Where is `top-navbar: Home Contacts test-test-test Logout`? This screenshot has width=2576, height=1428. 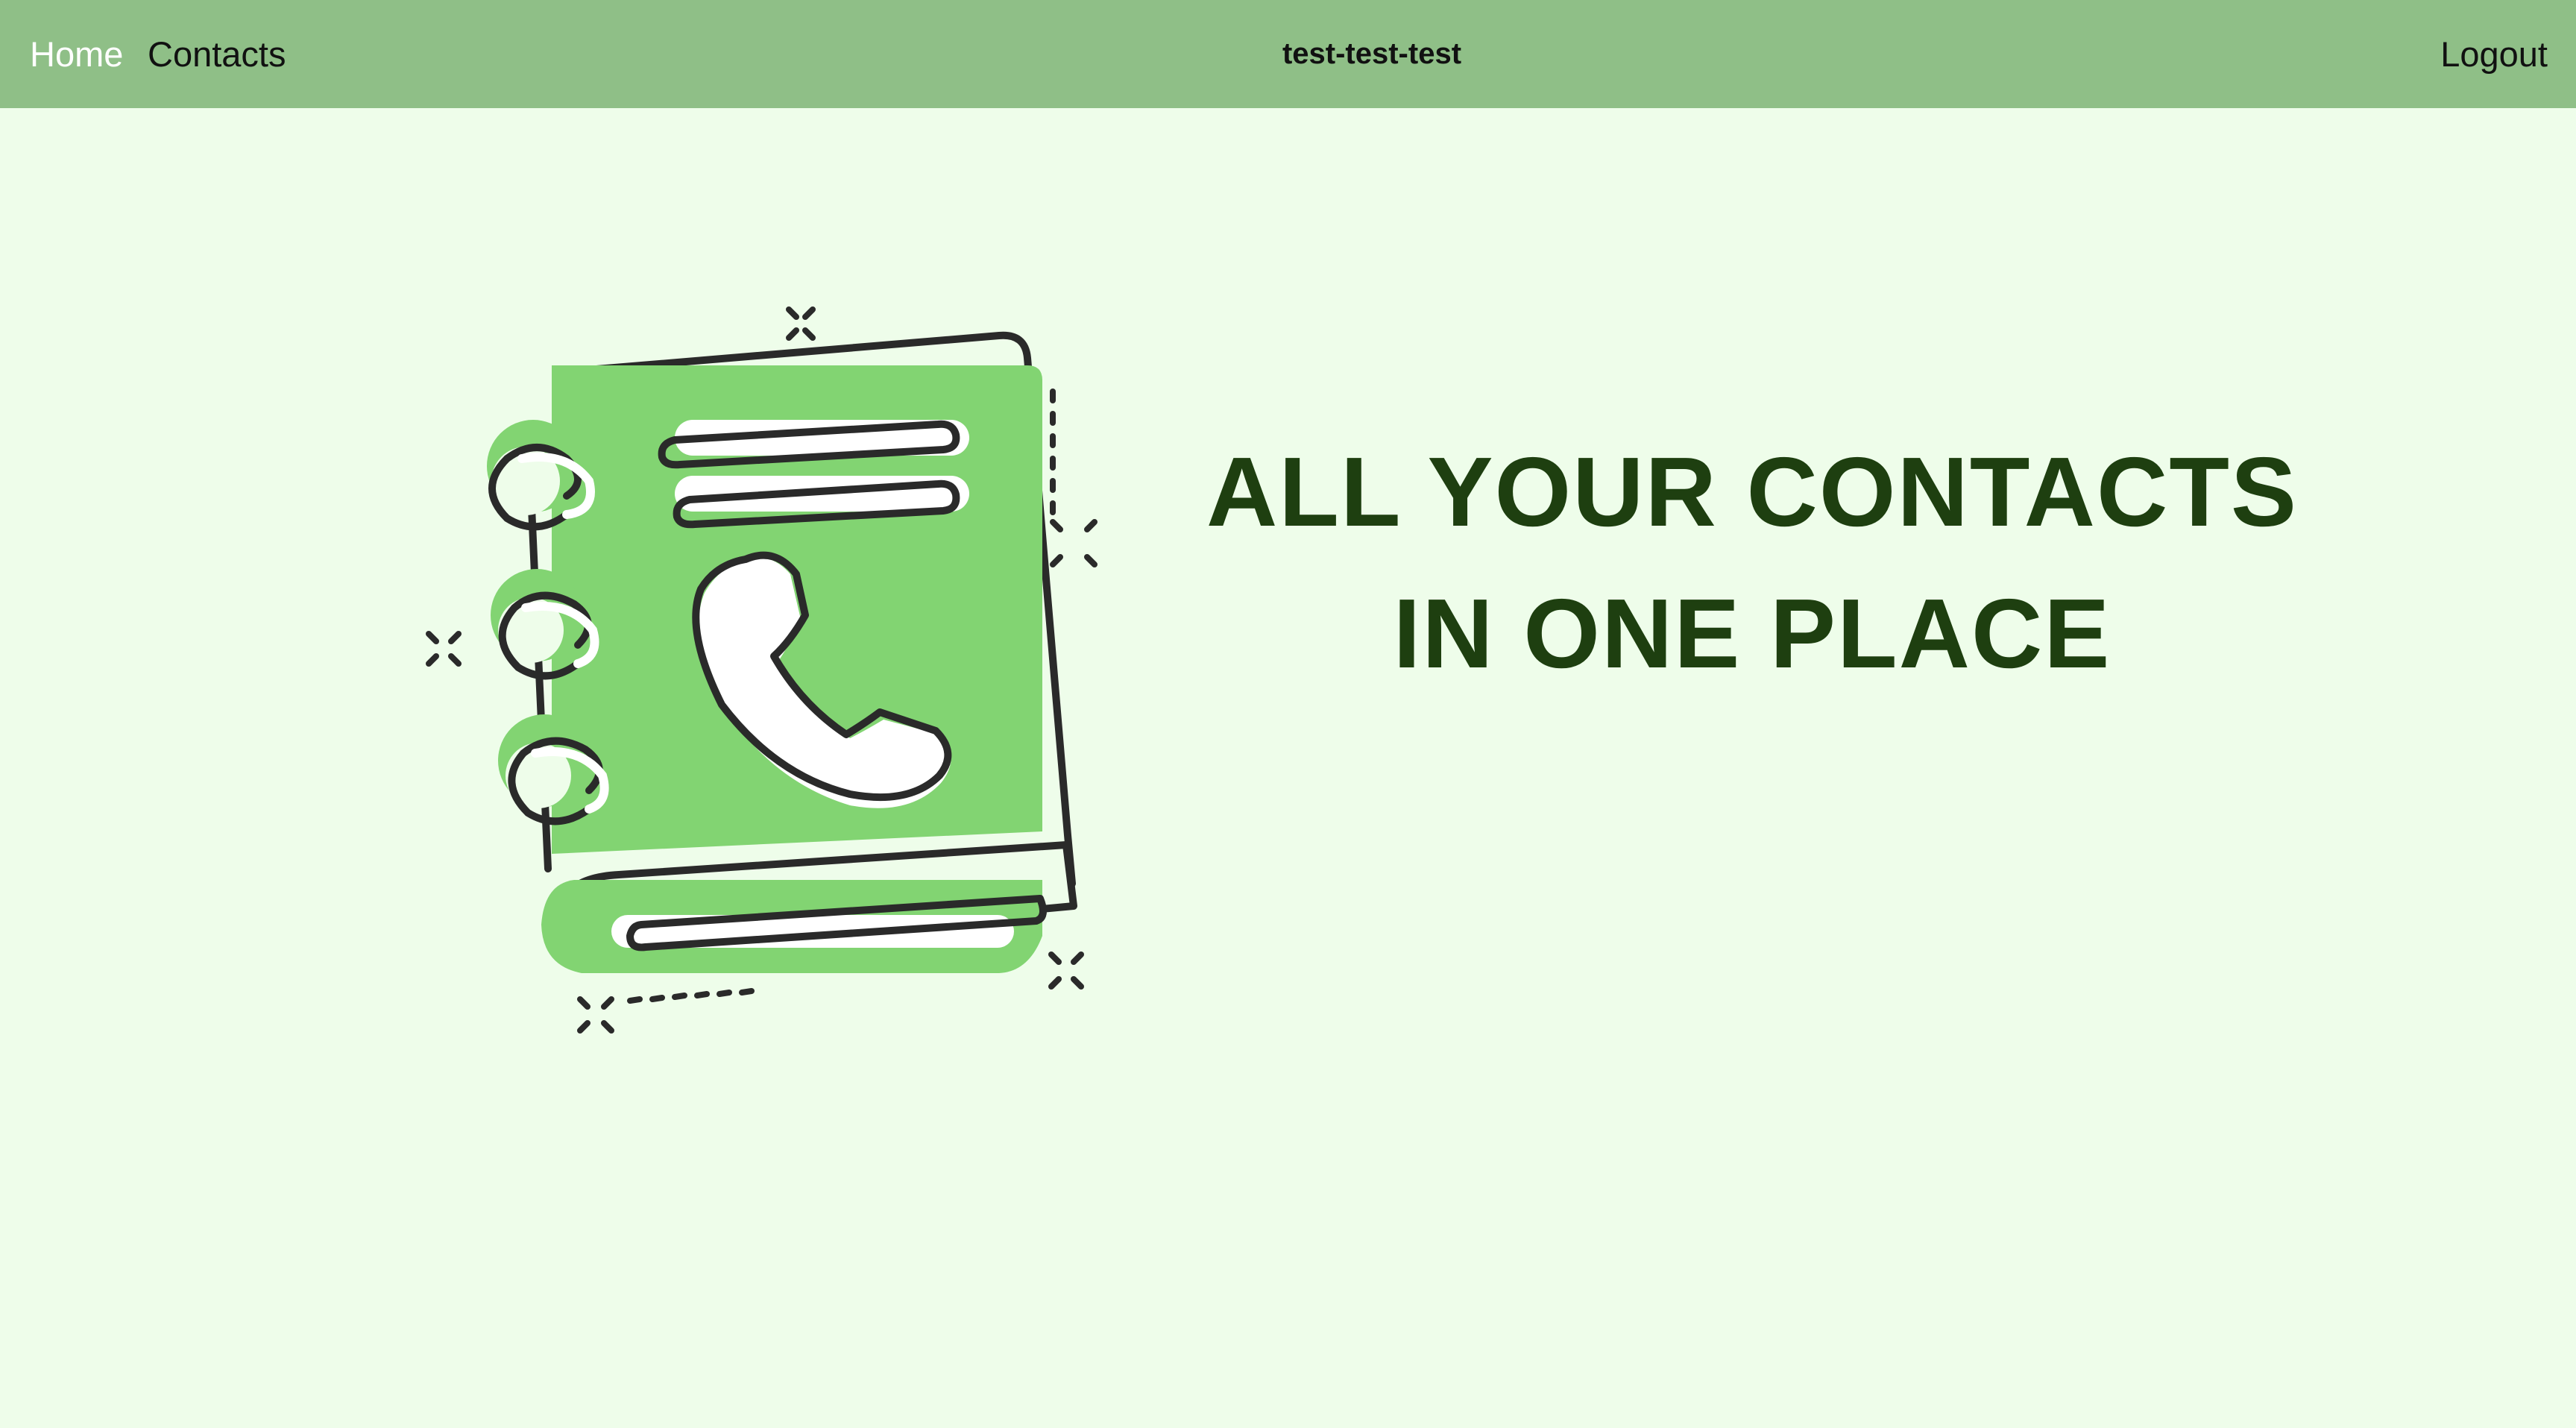
top-navbar: Home Contacts test-test-test Logout is located at coordinates (1288, 54).